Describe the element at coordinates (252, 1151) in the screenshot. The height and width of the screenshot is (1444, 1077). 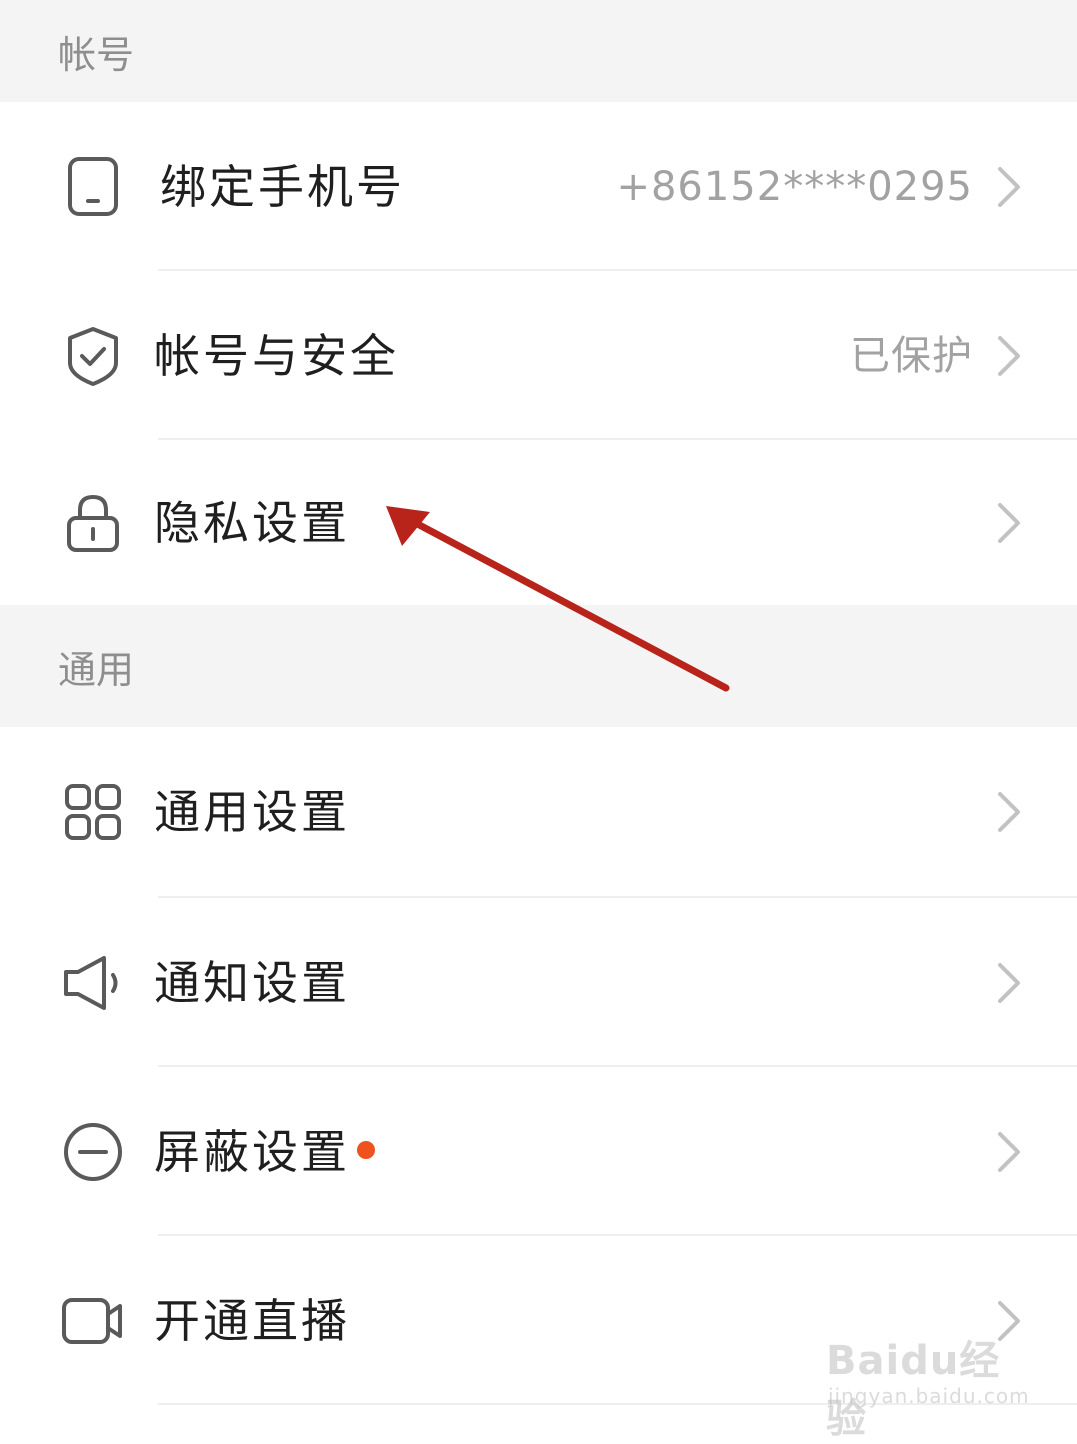
I see `row-label: 屏蔽设置` at that location.